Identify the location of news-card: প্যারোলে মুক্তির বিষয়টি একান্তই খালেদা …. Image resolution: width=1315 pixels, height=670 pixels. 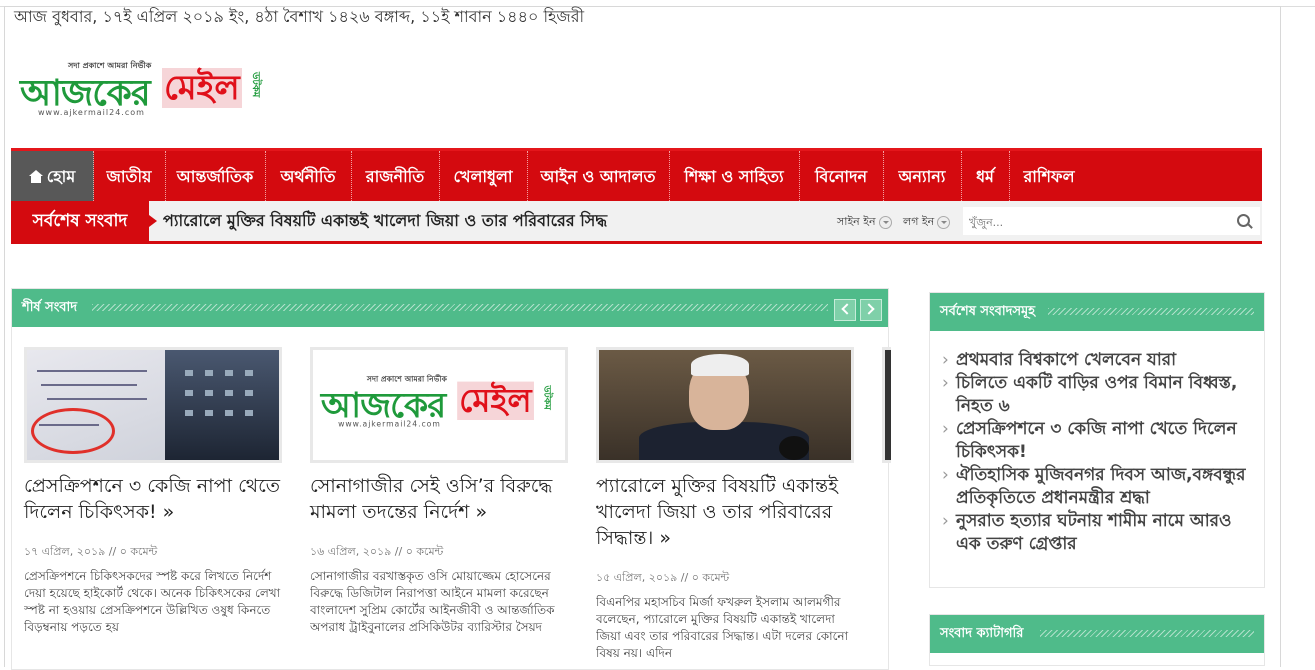
(725, 505).